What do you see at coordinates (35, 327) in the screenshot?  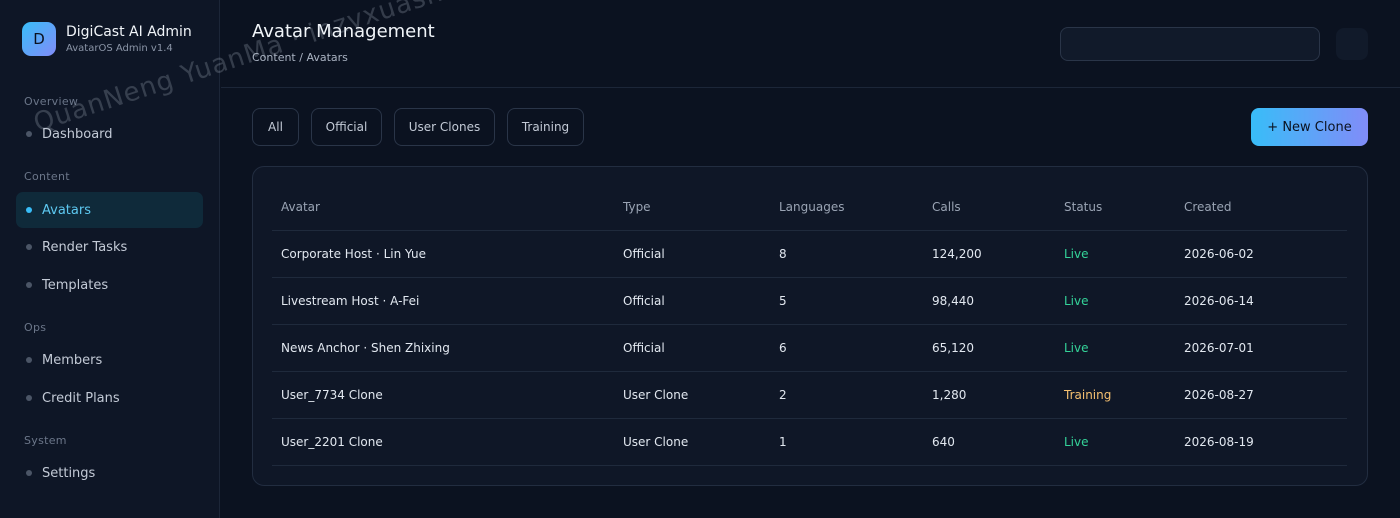 I see `nav-section-ops: Ops` at bounding box center [35, 327].